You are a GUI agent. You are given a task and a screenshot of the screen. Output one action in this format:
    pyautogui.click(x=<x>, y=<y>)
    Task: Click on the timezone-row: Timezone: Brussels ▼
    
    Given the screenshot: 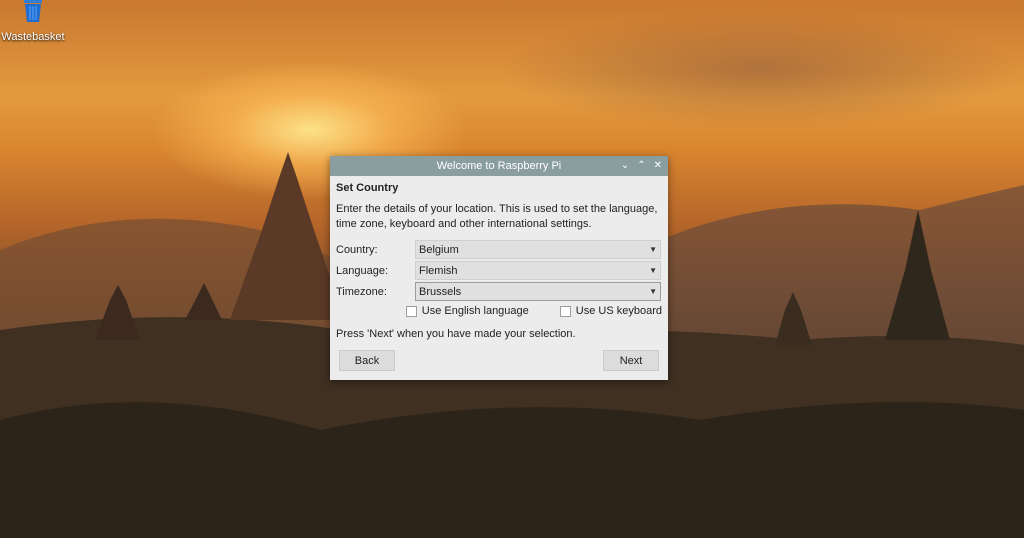 What is the action you would take?
    pyautogui.click(x=499, y=291)
    